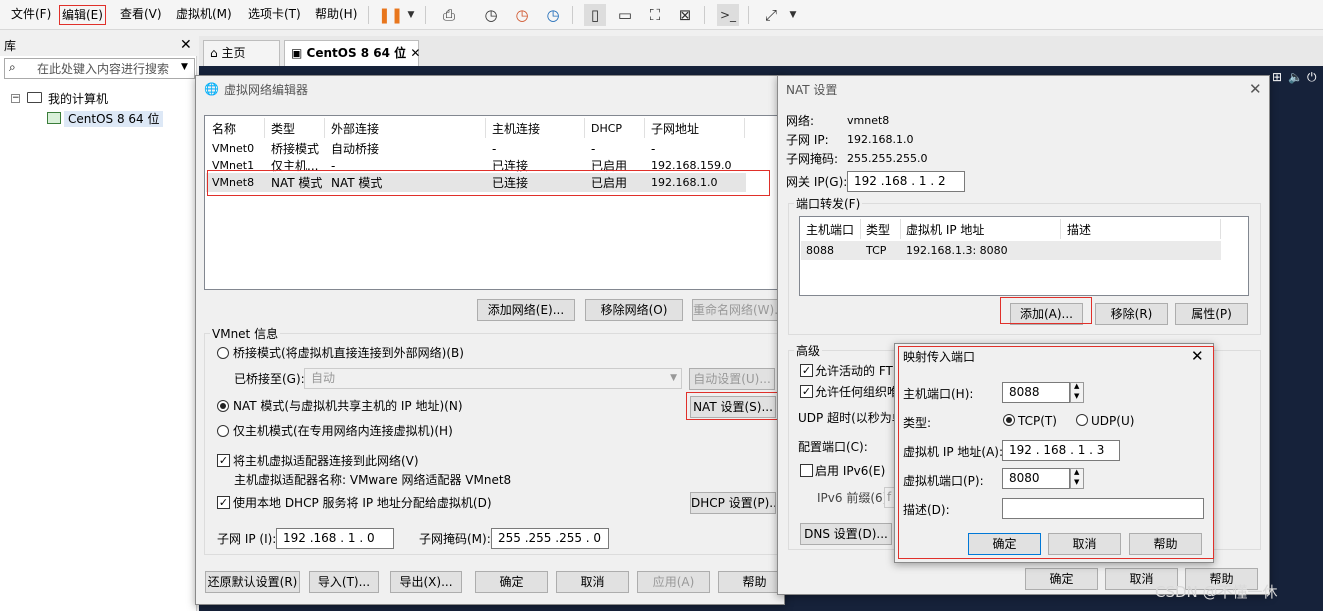 The height and width of the screenshot is (611, 1323). What do you see at coordinates (685, 15) in the screenshot?
I see `unity-icon: ⊠` at bounding box center [685, 15].